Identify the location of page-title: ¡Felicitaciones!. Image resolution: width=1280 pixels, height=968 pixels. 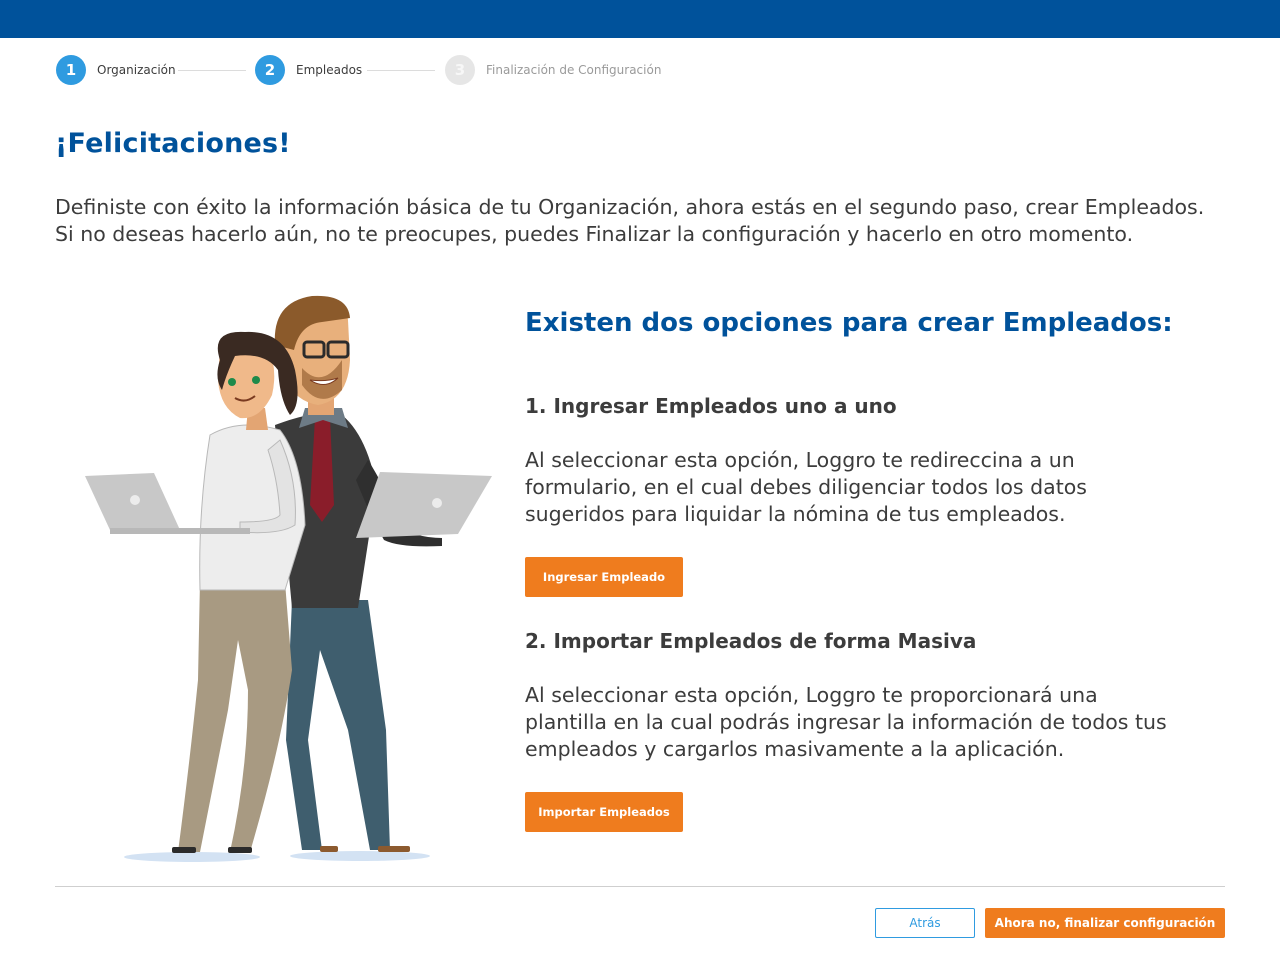
(173, 143).